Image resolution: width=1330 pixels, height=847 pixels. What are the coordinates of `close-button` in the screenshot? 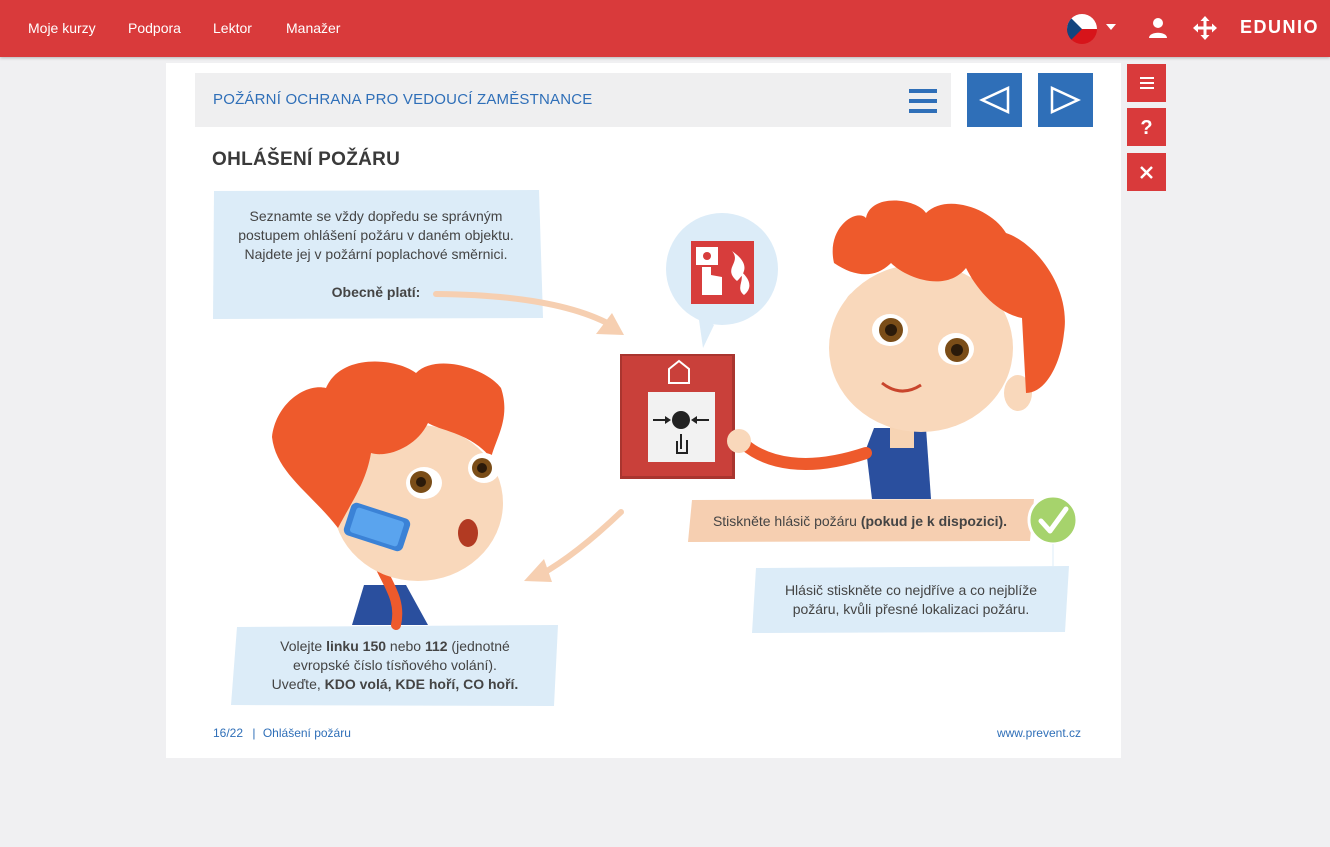 It's located at (1146, 172).